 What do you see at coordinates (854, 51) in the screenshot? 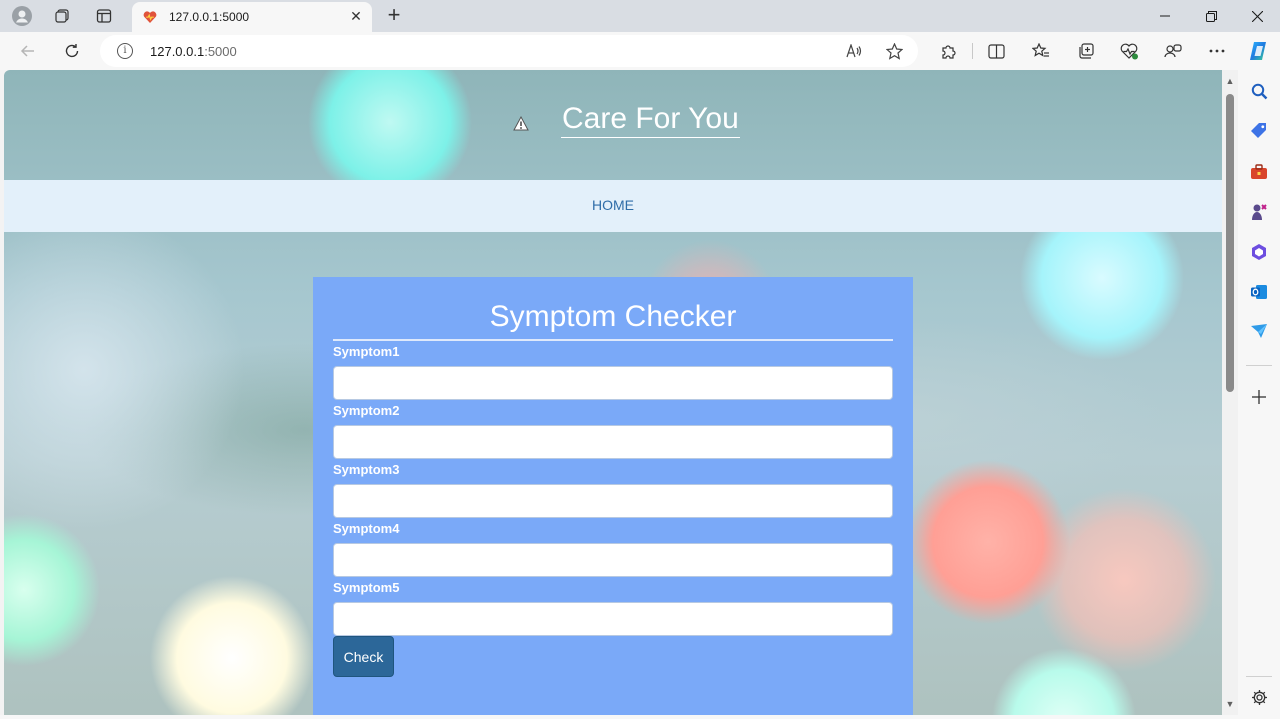
I see `read-aloud-icon` at bounding box center [854, 51].